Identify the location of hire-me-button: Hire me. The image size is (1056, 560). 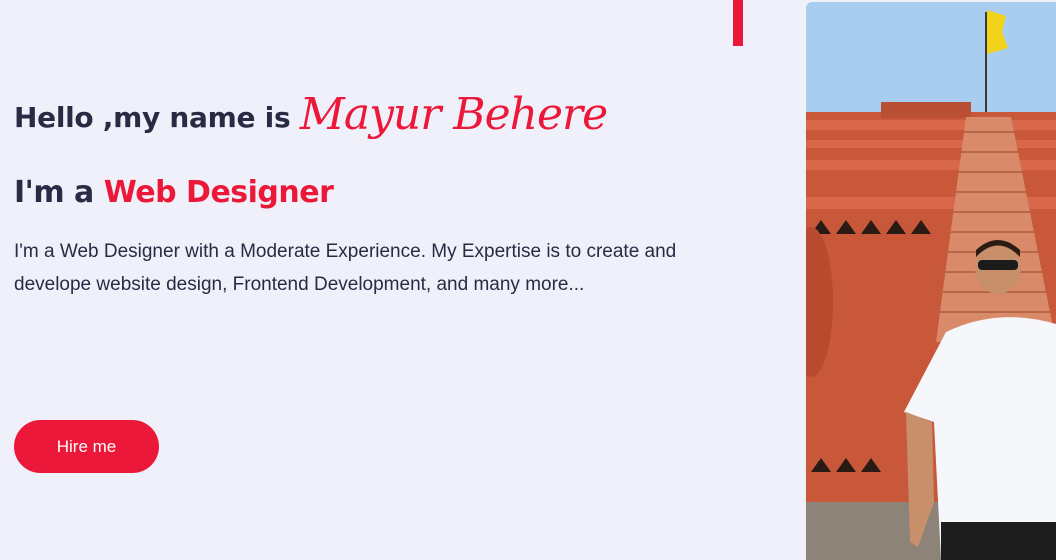
(86, 446).